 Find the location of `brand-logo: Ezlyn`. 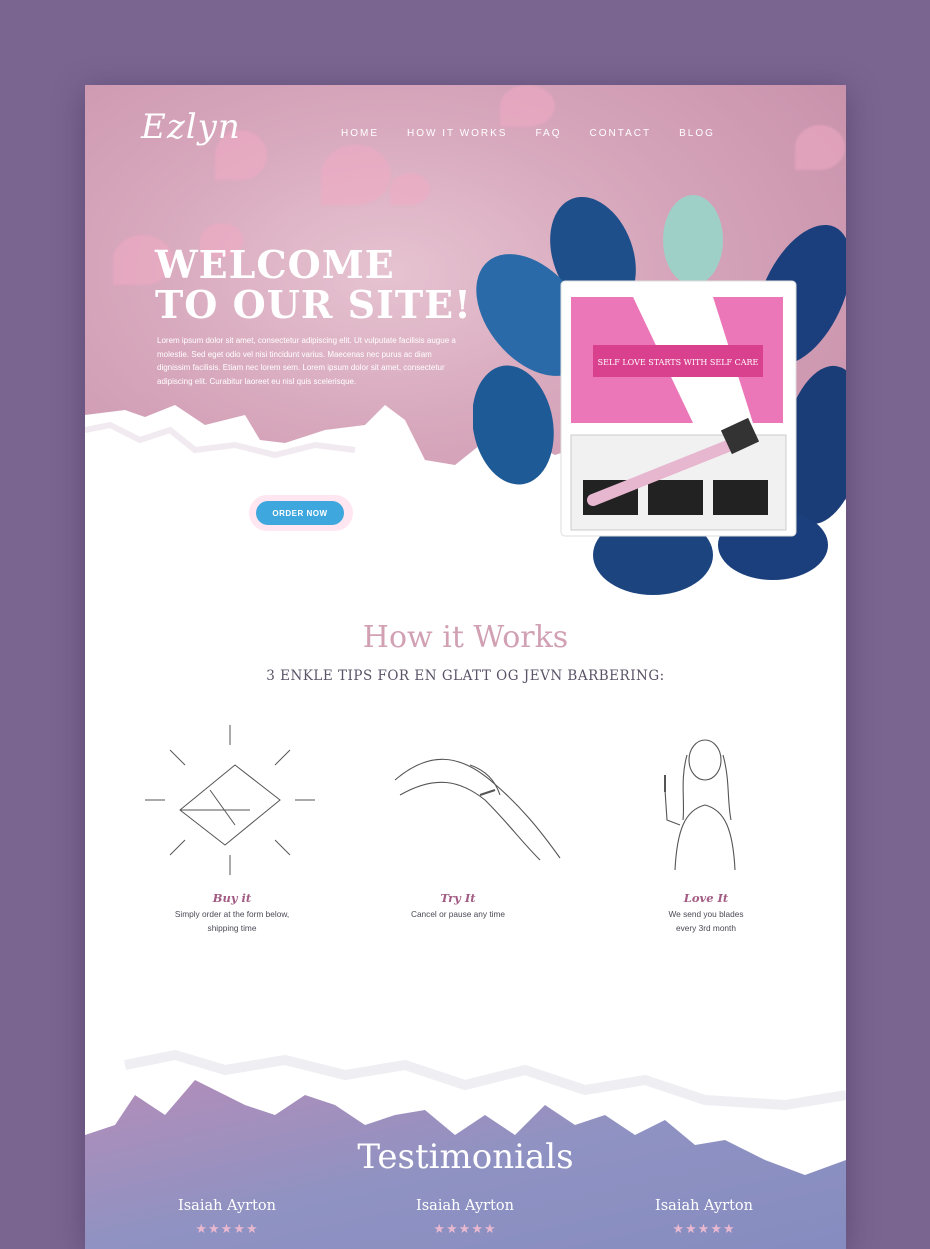

brand-logo: Ezlyn is located at coordinates (191, 127).